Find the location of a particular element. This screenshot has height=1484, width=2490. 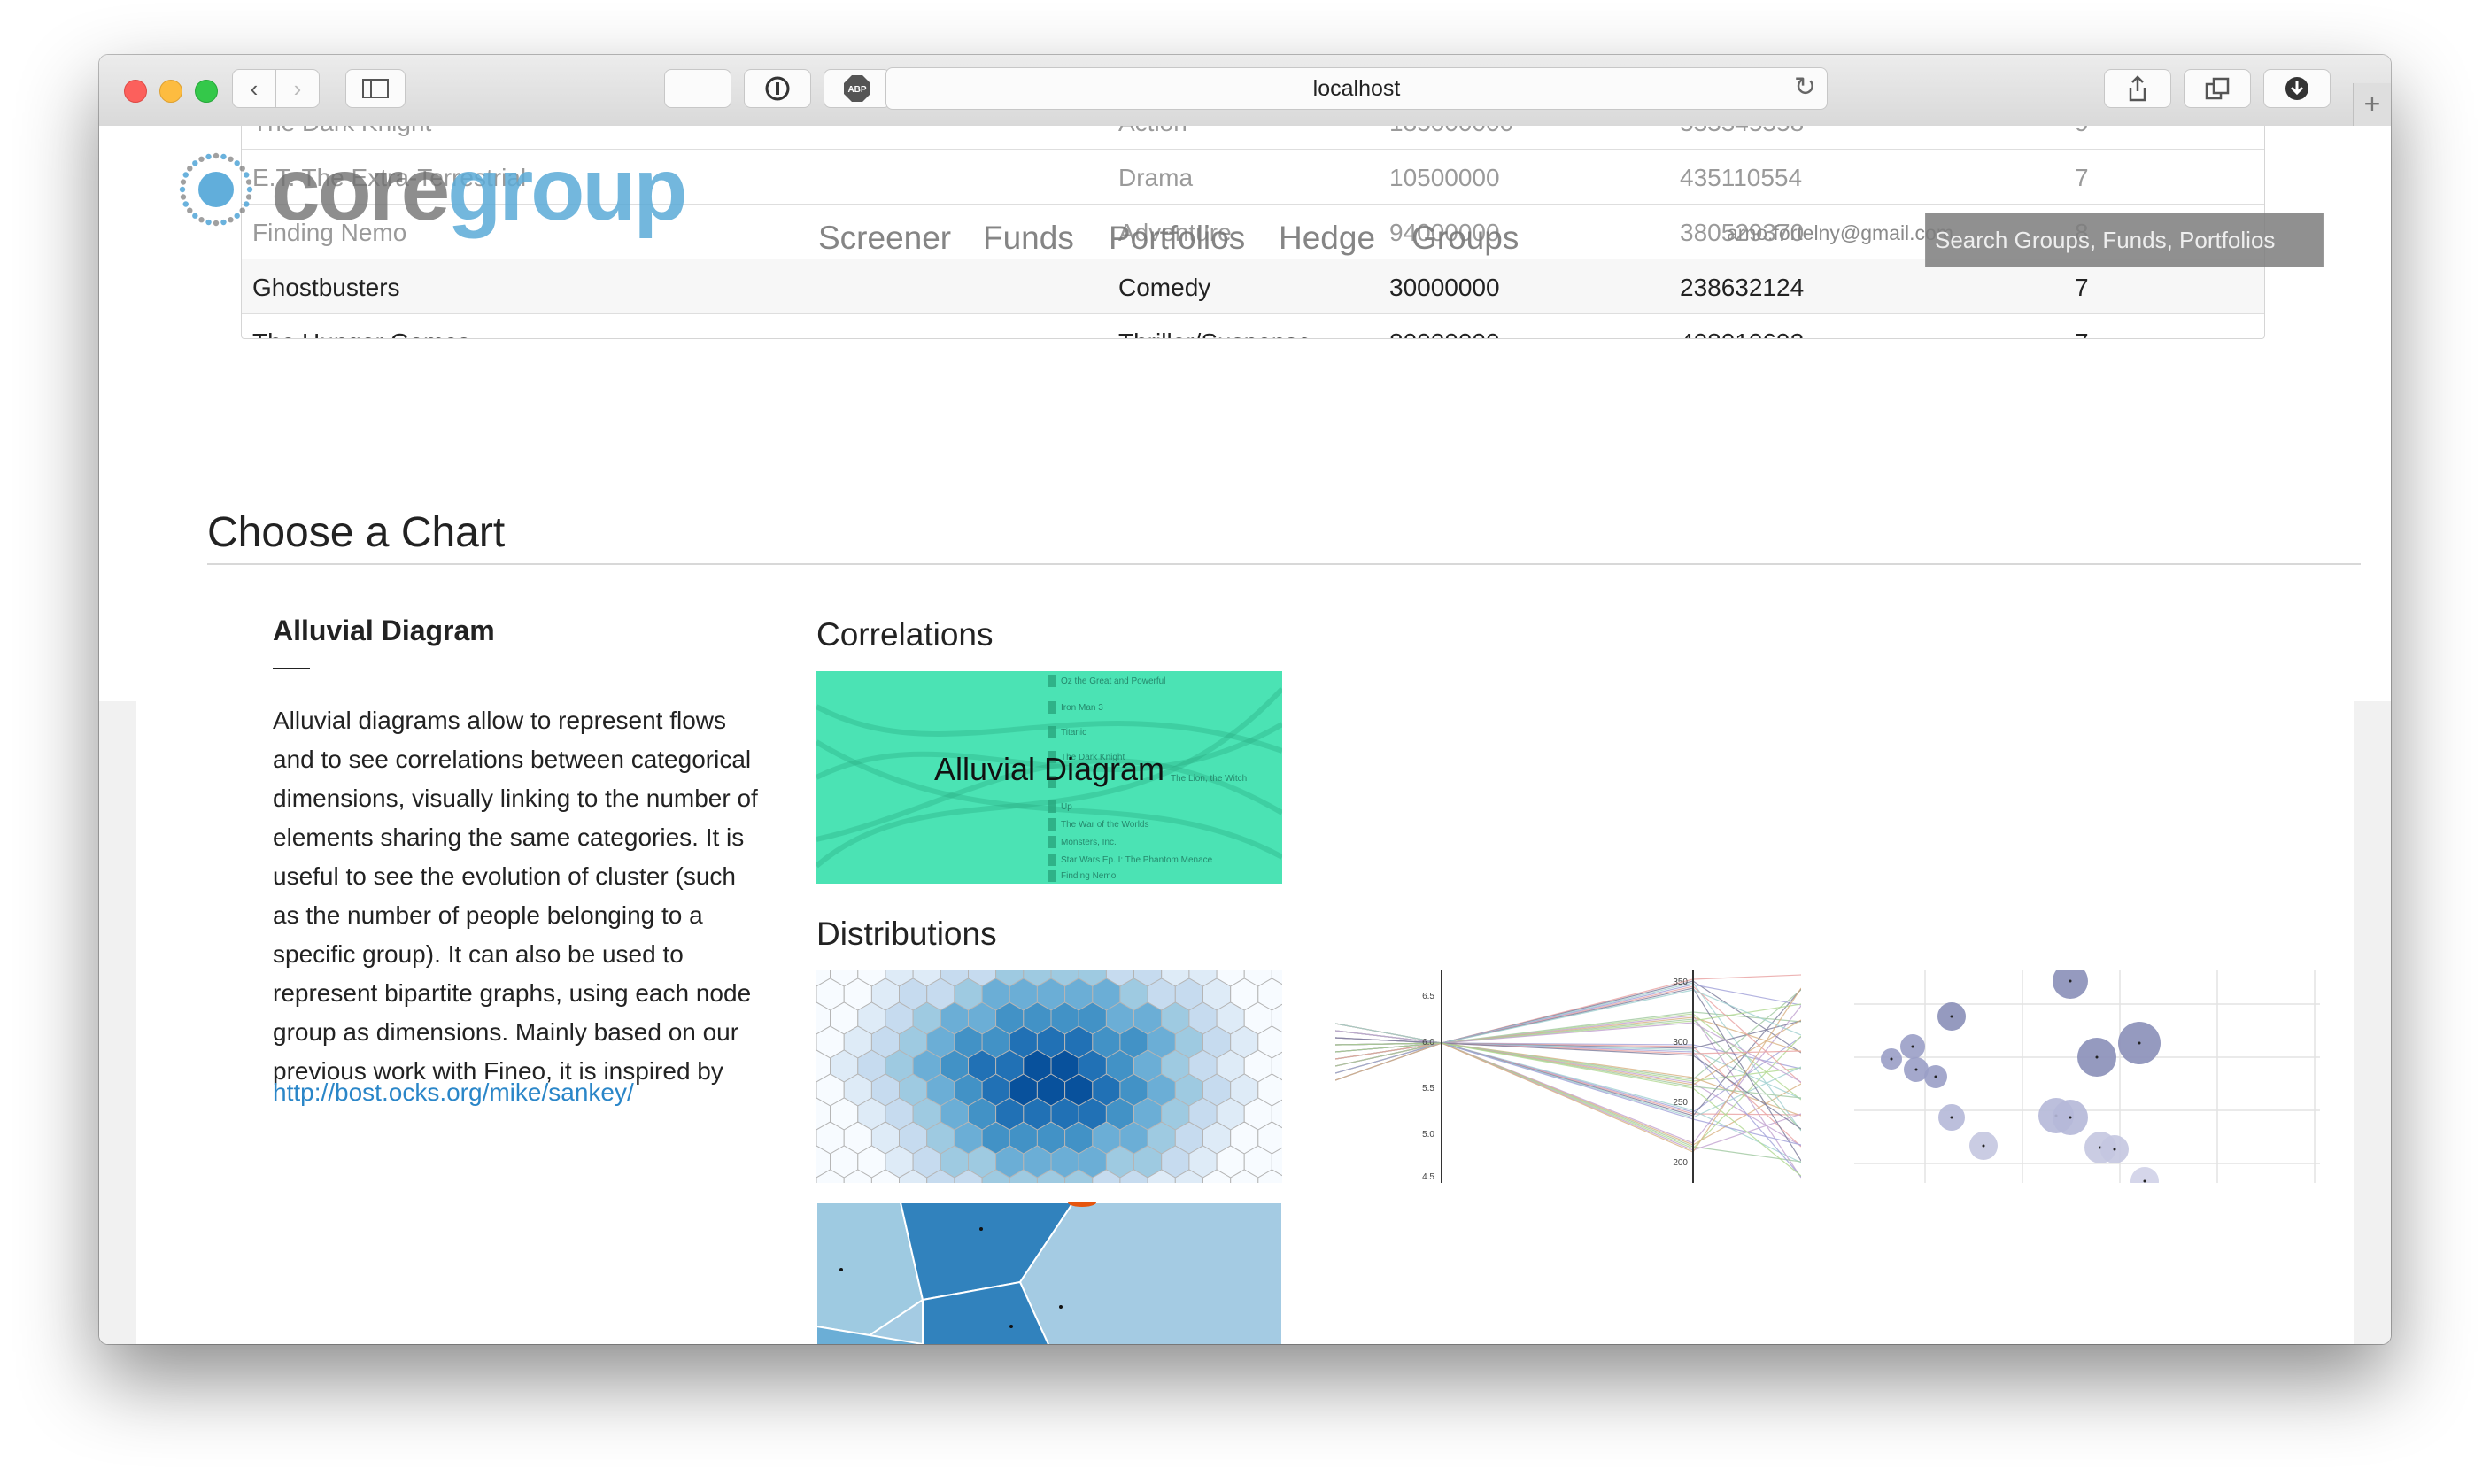

sidebar-icon is located at coordinates (375, 88).